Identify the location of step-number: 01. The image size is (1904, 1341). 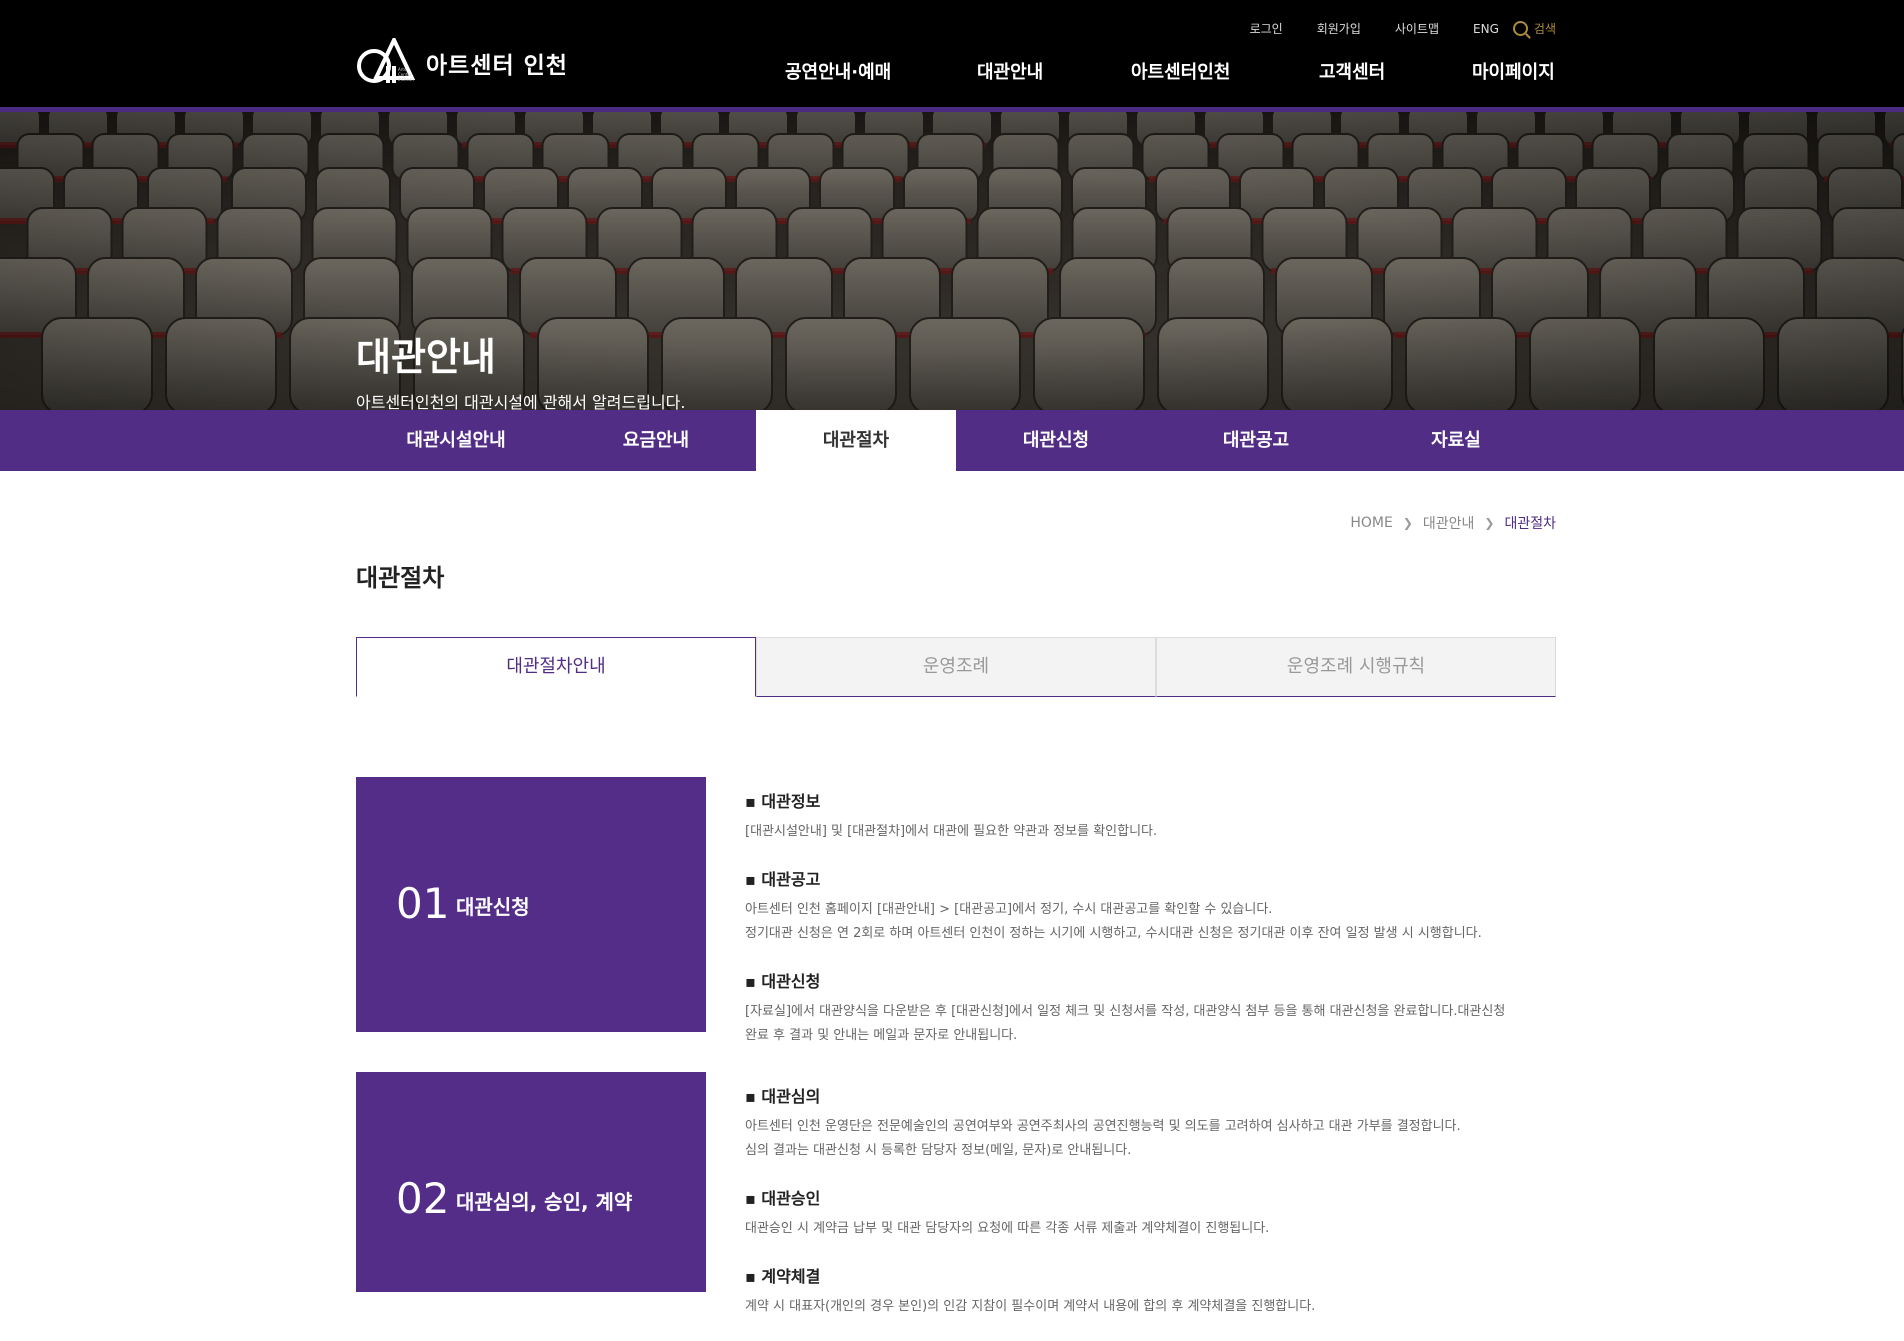
(422, 903).